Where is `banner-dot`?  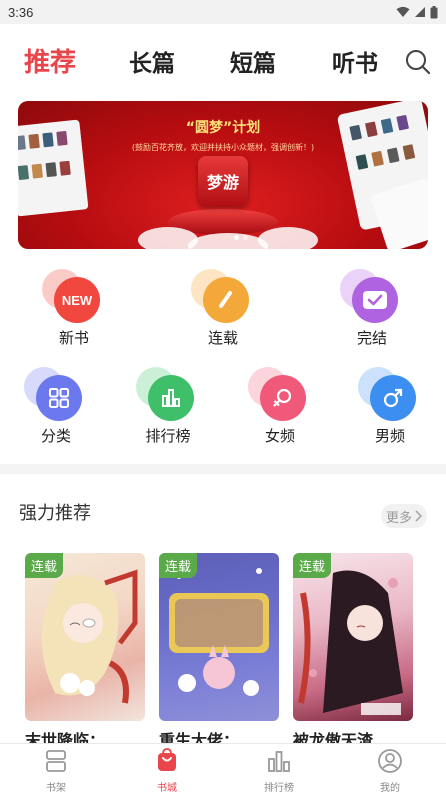 banner-dot is located at coordinates (245, 237).